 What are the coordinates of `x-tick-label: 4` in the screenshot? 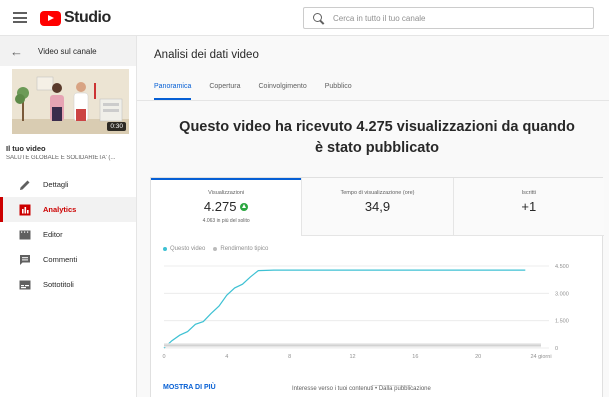 It's located at (226, 357).